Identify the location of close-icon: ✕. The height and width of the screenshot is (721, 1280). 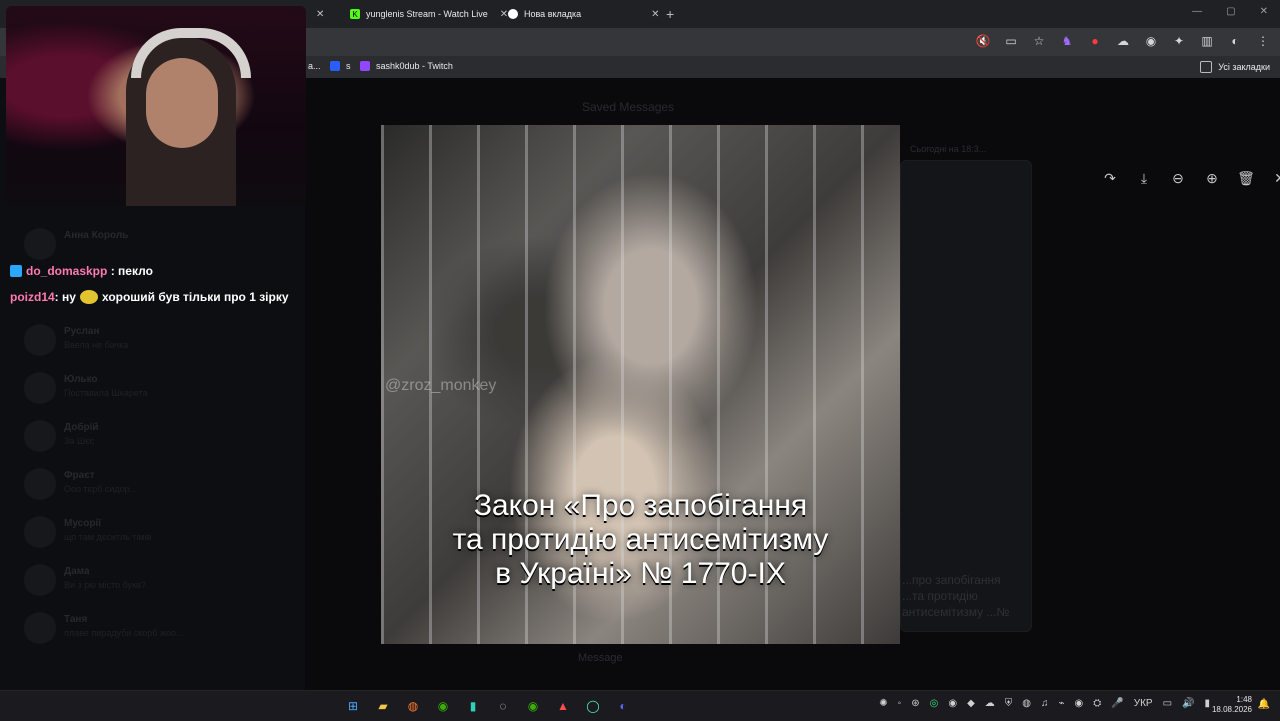
(1276, 178).